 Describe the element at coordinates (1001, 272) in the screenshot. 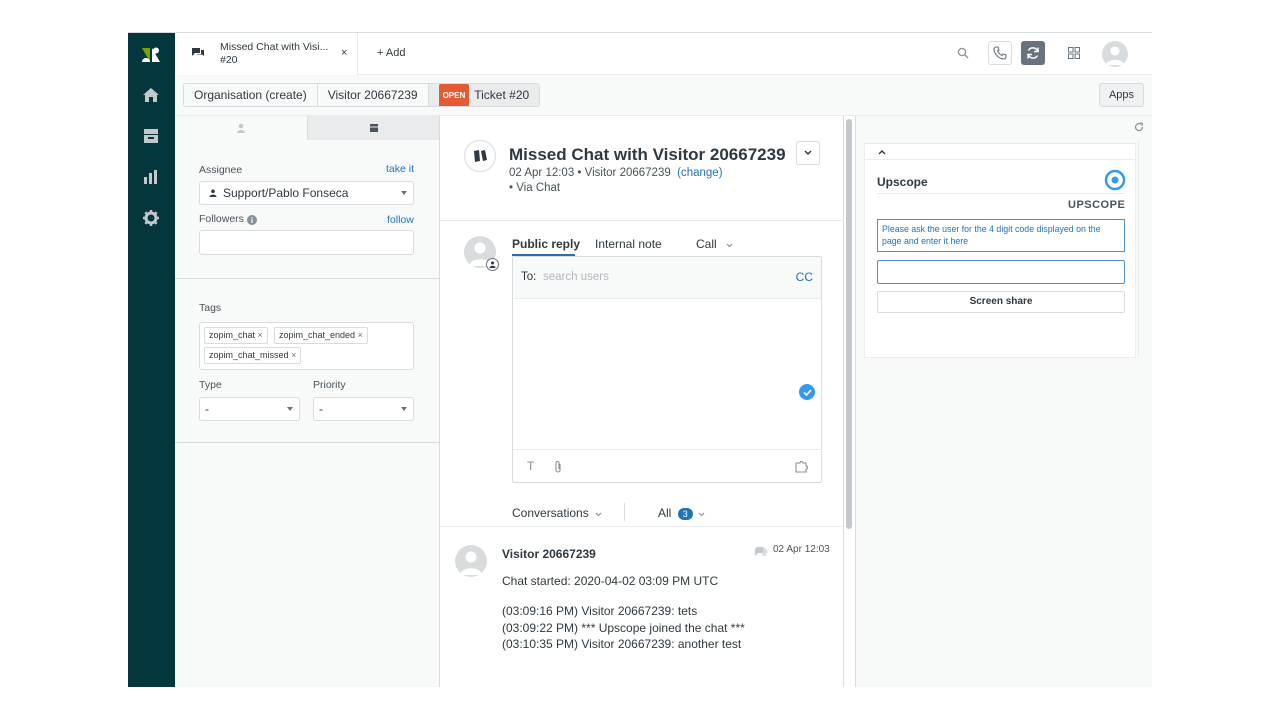

I see `upscope-code-input` at that location.